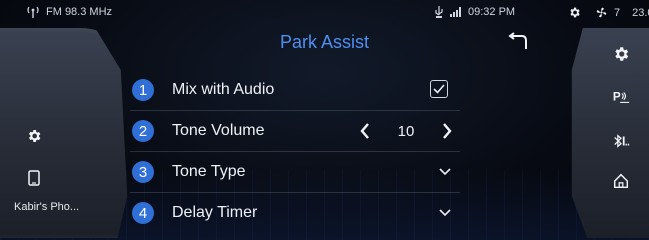 The width and height of the screenshot is (649, 240). What do you see at coordinates (621, 181) in the screenshot?
I see `home-icon` at bounding box center [621, 181].